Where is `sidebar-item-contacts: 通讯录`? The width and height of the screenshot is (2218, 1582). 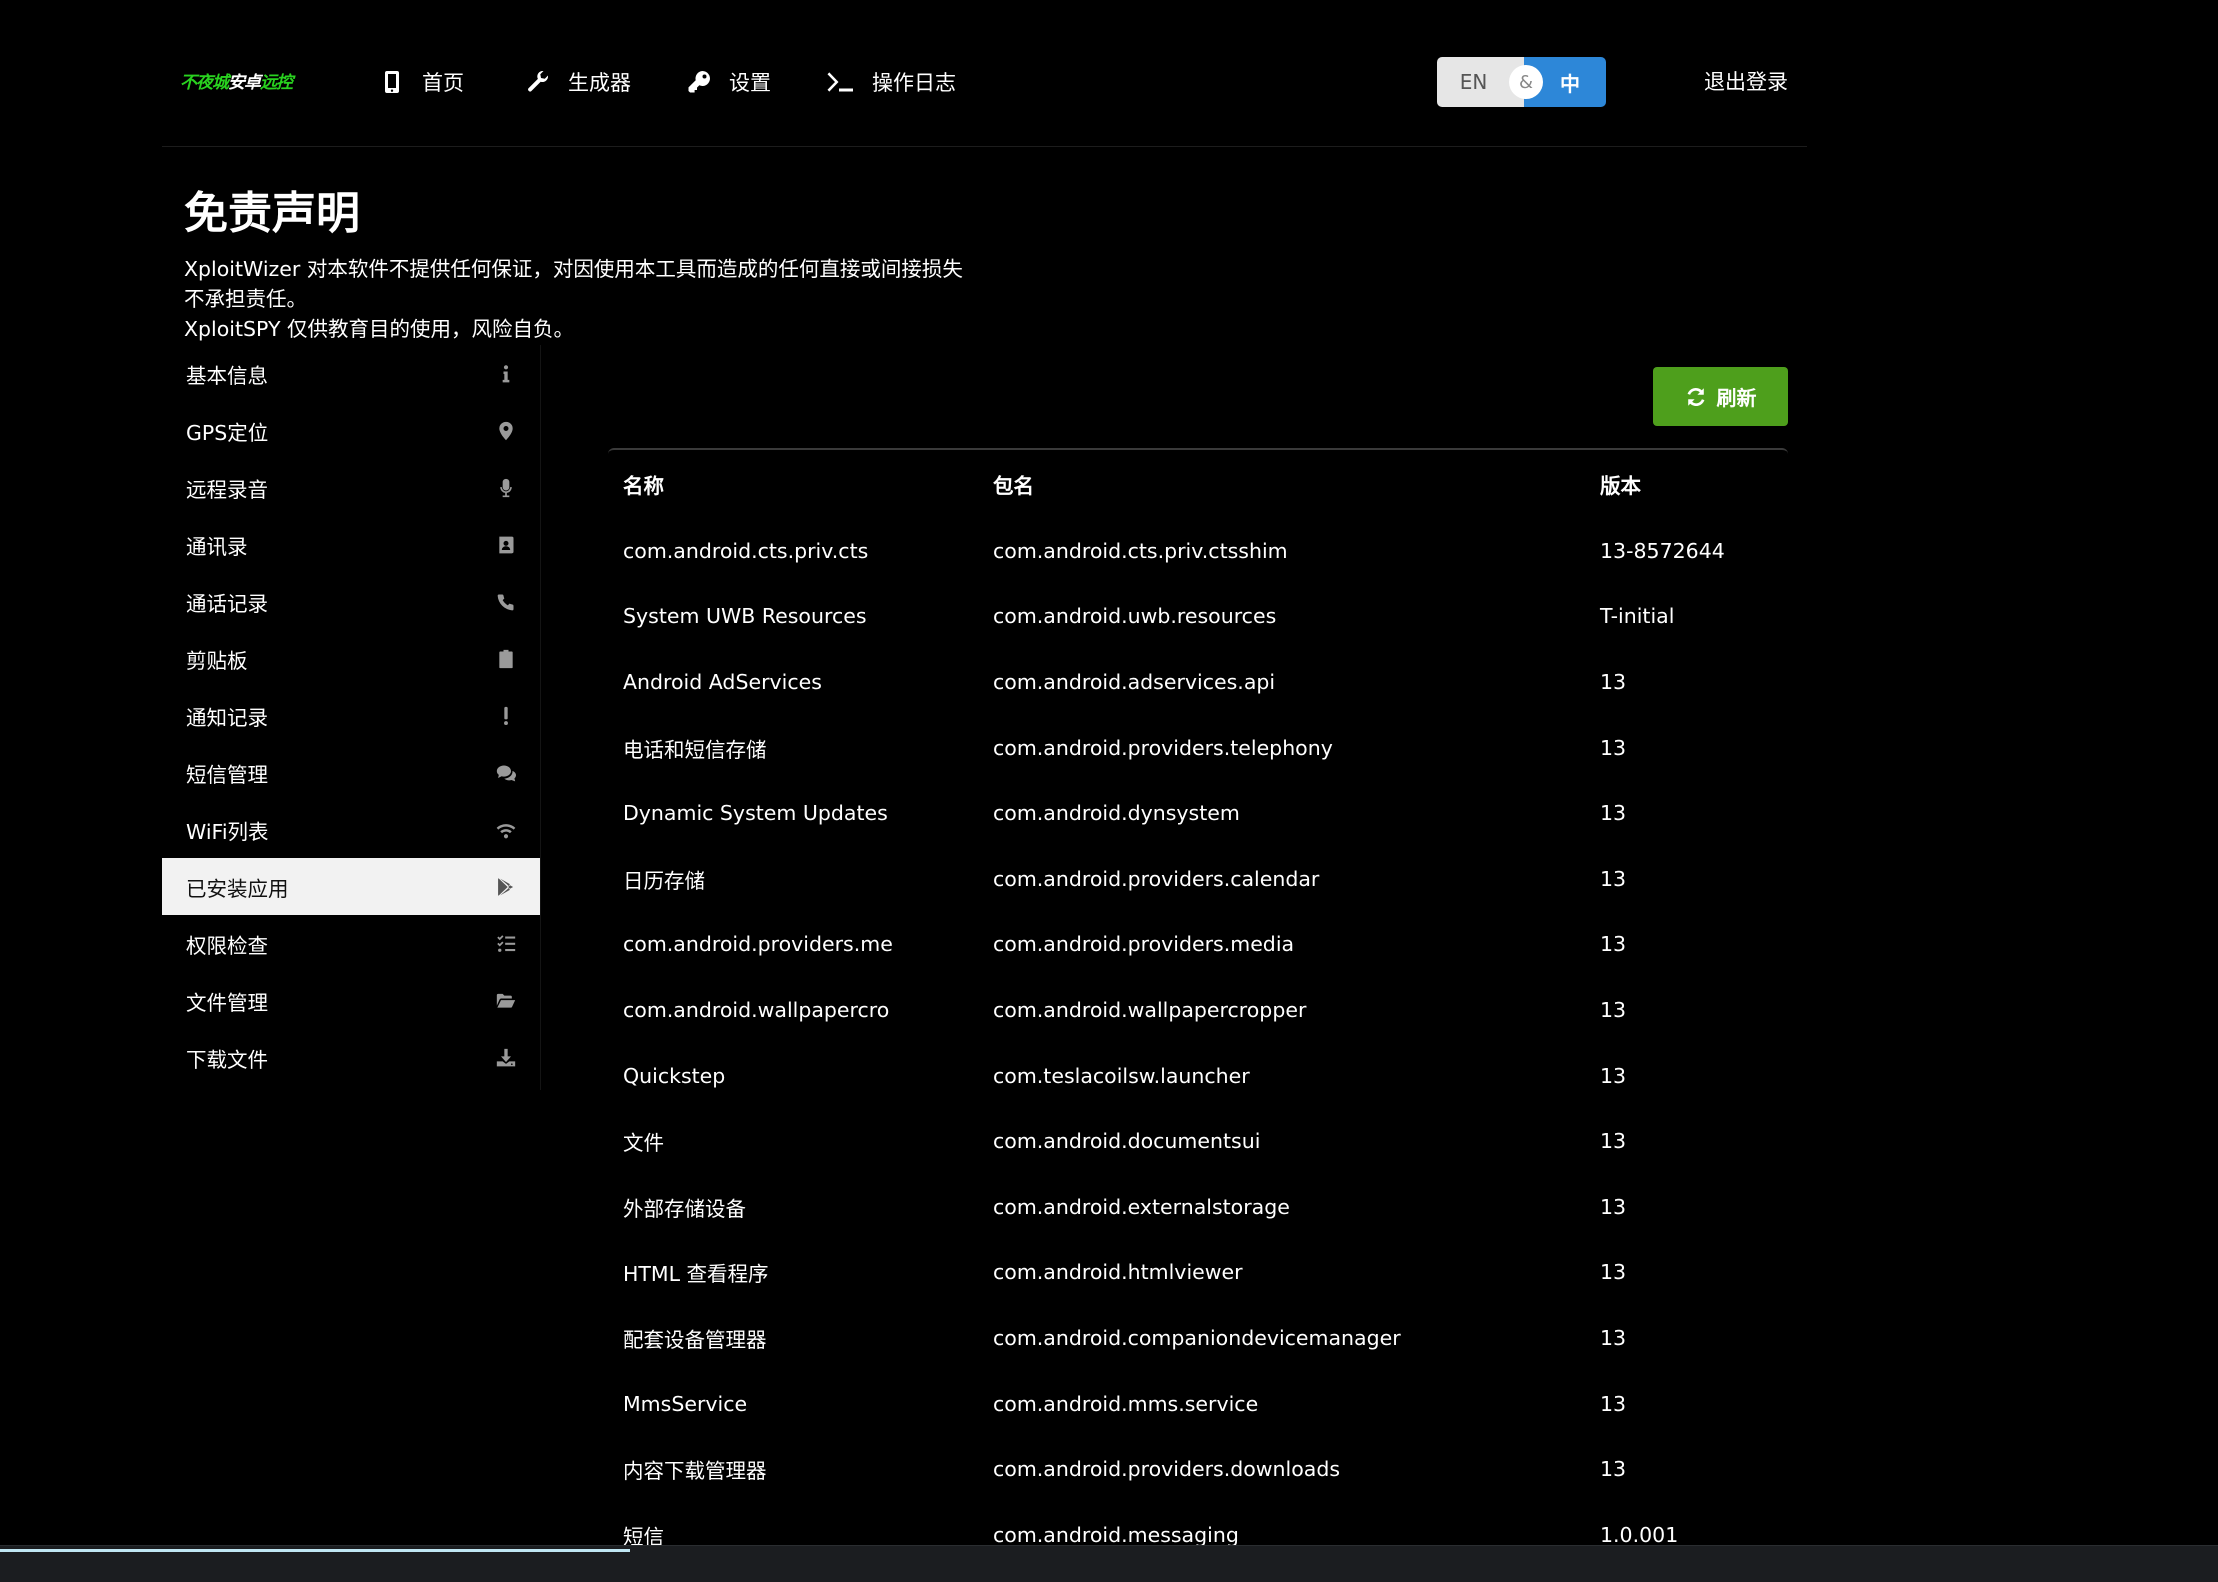
sidebar-item-contacts: 通讯录 is located at coordinates (351, 544).